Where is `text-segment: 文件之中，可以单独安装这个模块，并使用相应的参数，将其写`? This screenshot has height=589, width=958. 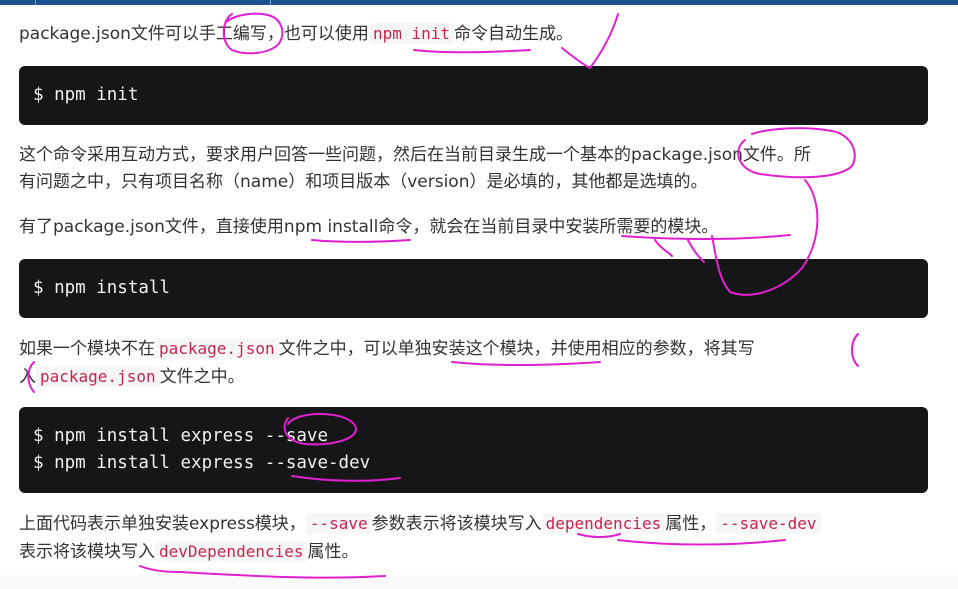 text-segment: 文件之中，可以单独安装这个模块，并使用相应的参数，将其写 is located at coordinates (516, 349).